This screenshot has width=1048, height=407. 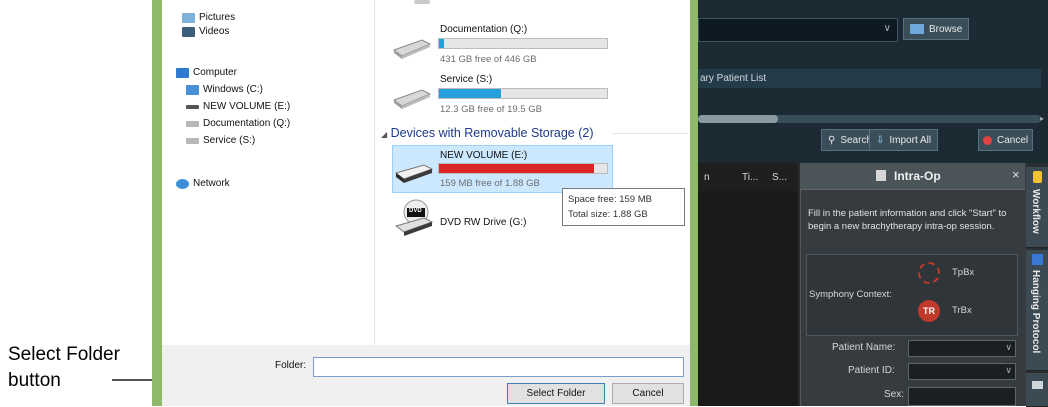 I want to click on drive-tile-dvd: DVD DVD RW Drive (G:), so click(x=477, y=219).